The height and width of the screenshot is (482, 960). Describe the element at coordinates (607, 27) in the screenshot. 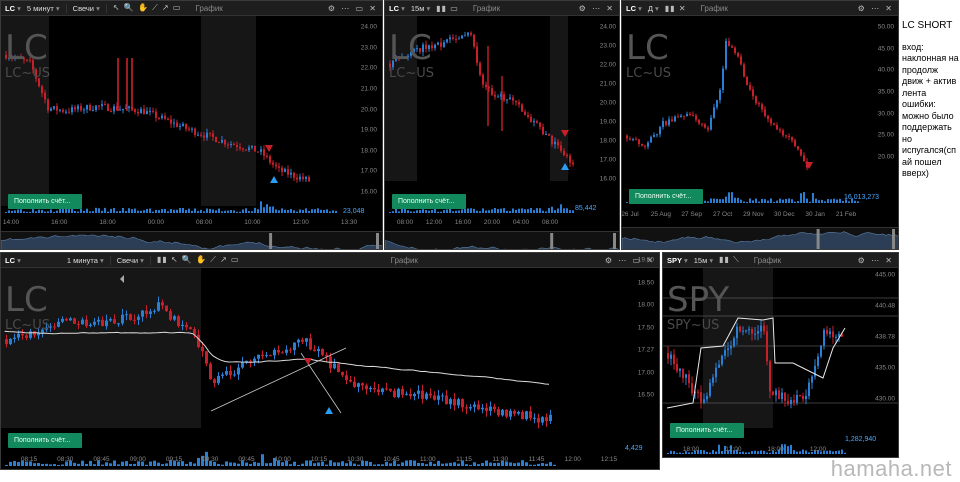

I see `price-tick-label: 24.00` at that location.